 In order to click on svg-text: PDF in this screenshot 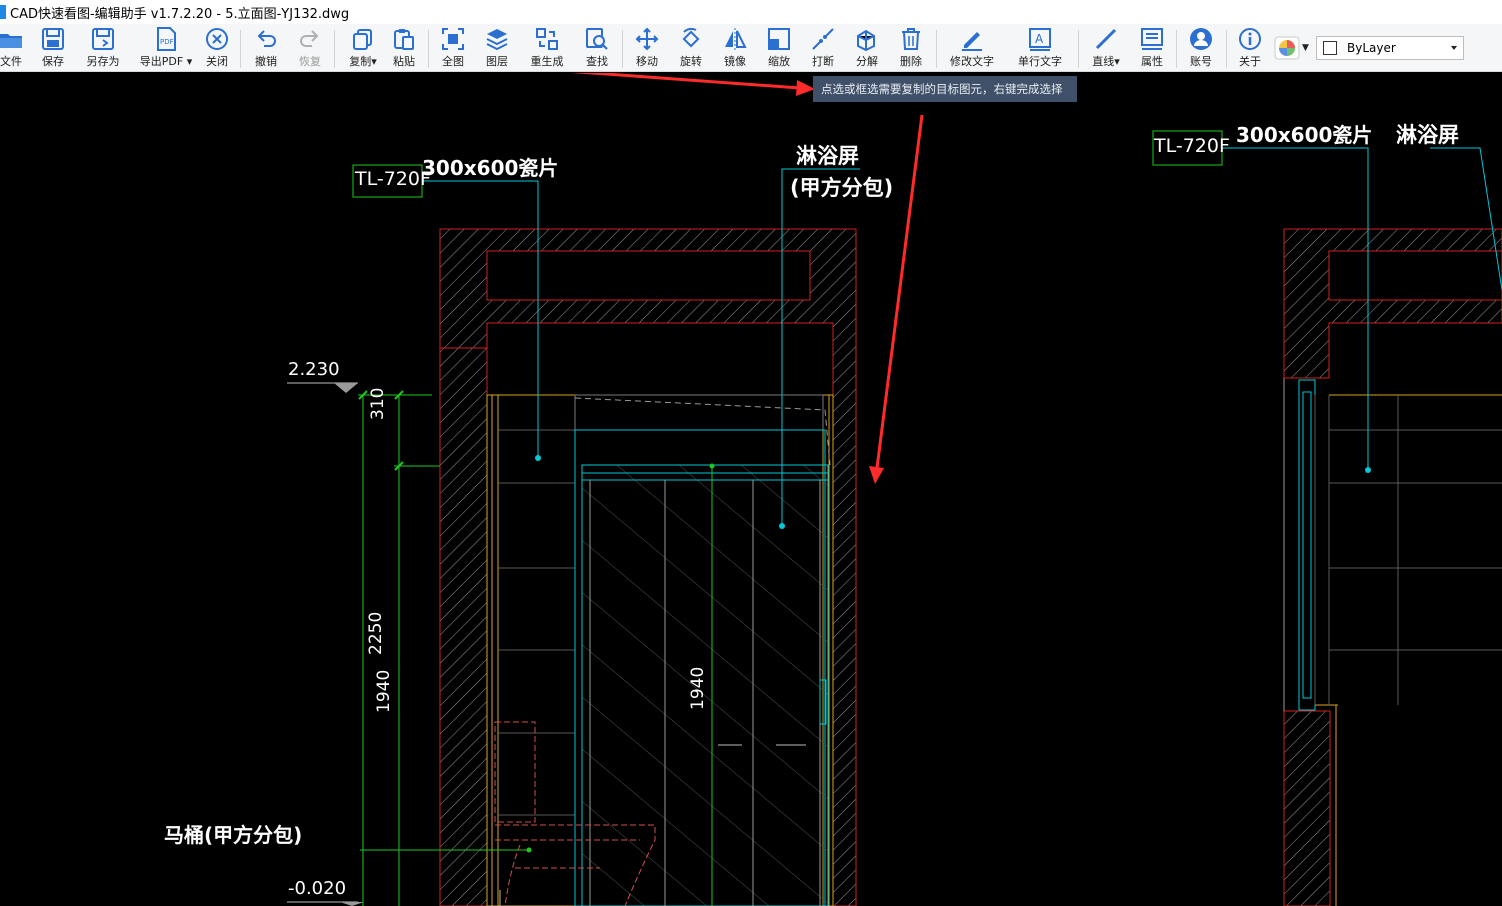, I will do `click(167, 42)`.